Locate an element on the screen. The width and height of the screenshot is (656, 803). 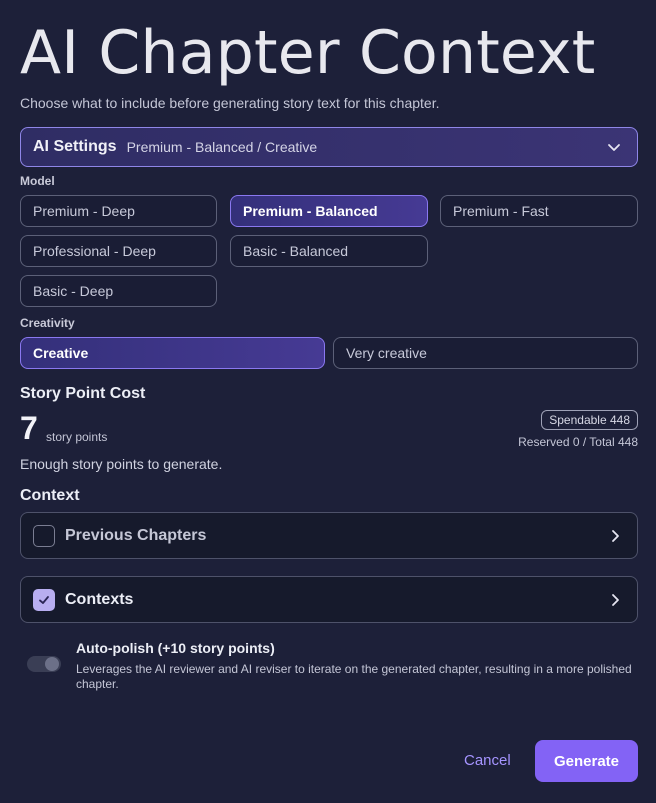
creativity-label: Creativity is located at coordinates (47, 323).